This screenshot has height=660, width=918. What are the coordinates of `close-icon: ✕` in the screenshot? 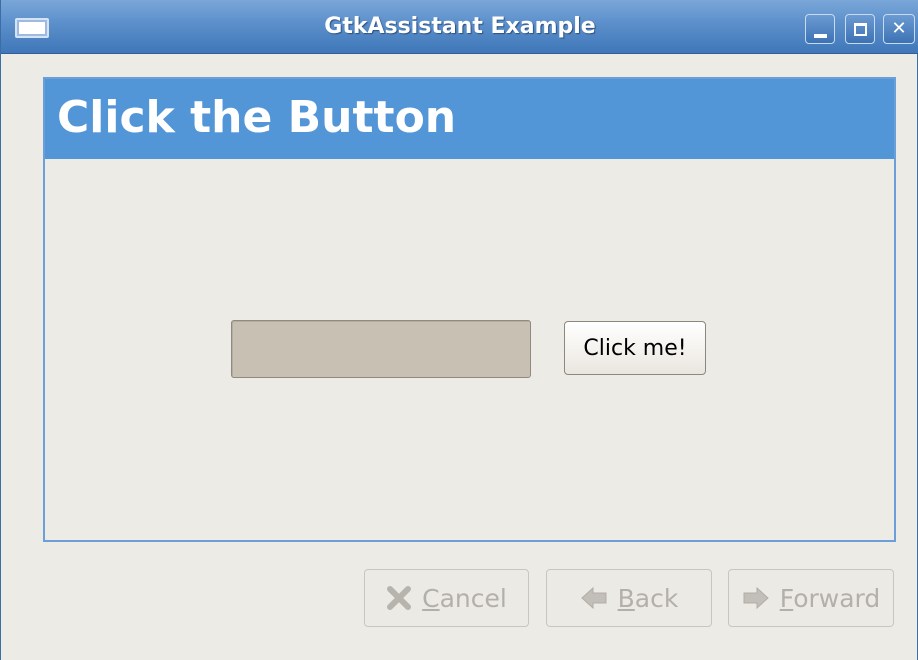 It's located at (899, 28).